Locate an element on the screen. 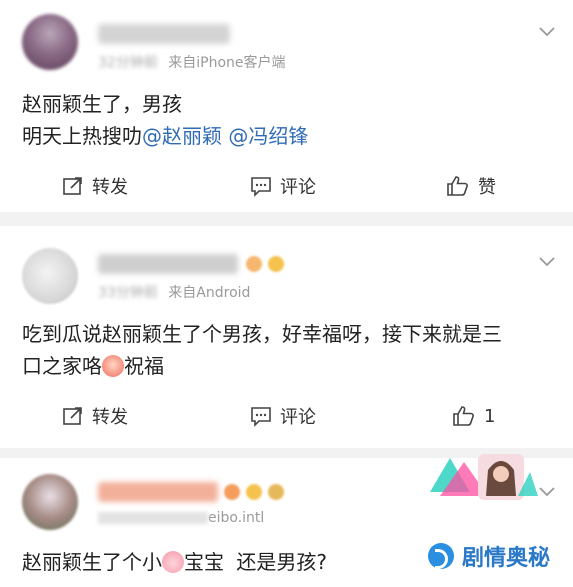  watermark-text: 剧情奥秘 is located at coordinates (506, 558).